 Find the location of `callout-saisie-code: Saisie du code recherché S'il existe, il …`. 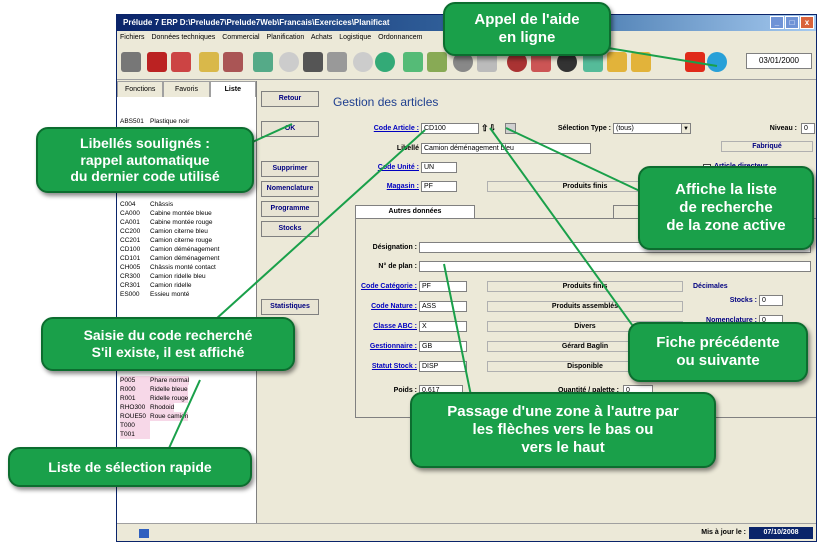

callout-saisie-code: Saisie du code recherché S'il existe, il … is located at coordinates (168, 344).